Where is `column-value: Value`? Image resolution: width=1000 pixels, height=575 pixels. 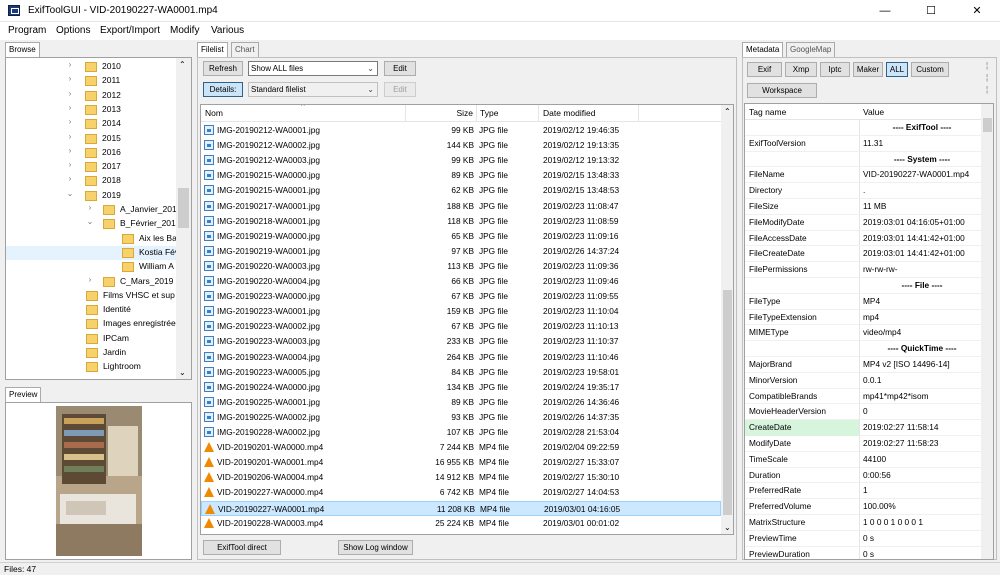 column-value: Value is located at coordinates (873, 112).